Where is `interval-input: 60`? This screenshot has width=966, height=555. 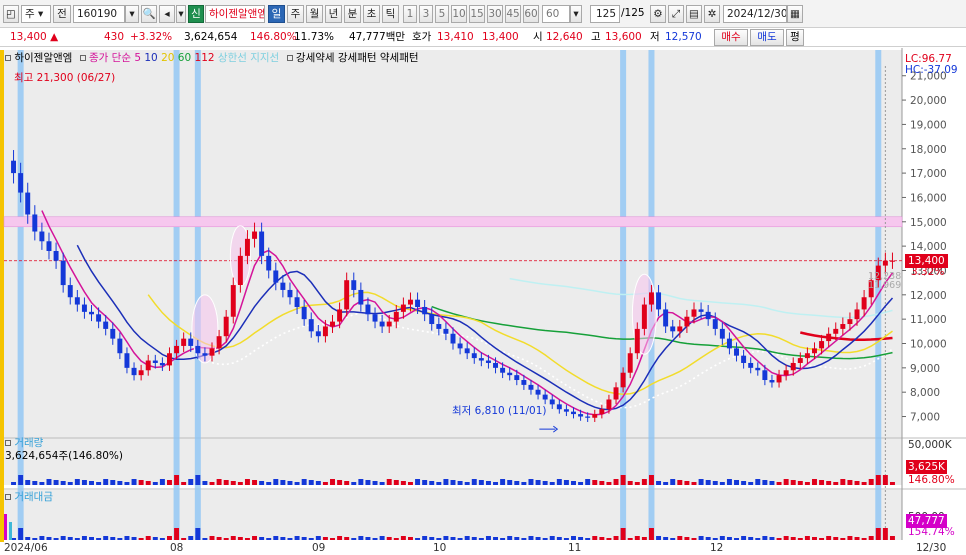
interval-input: 60 is located at coordinates (556, 14).